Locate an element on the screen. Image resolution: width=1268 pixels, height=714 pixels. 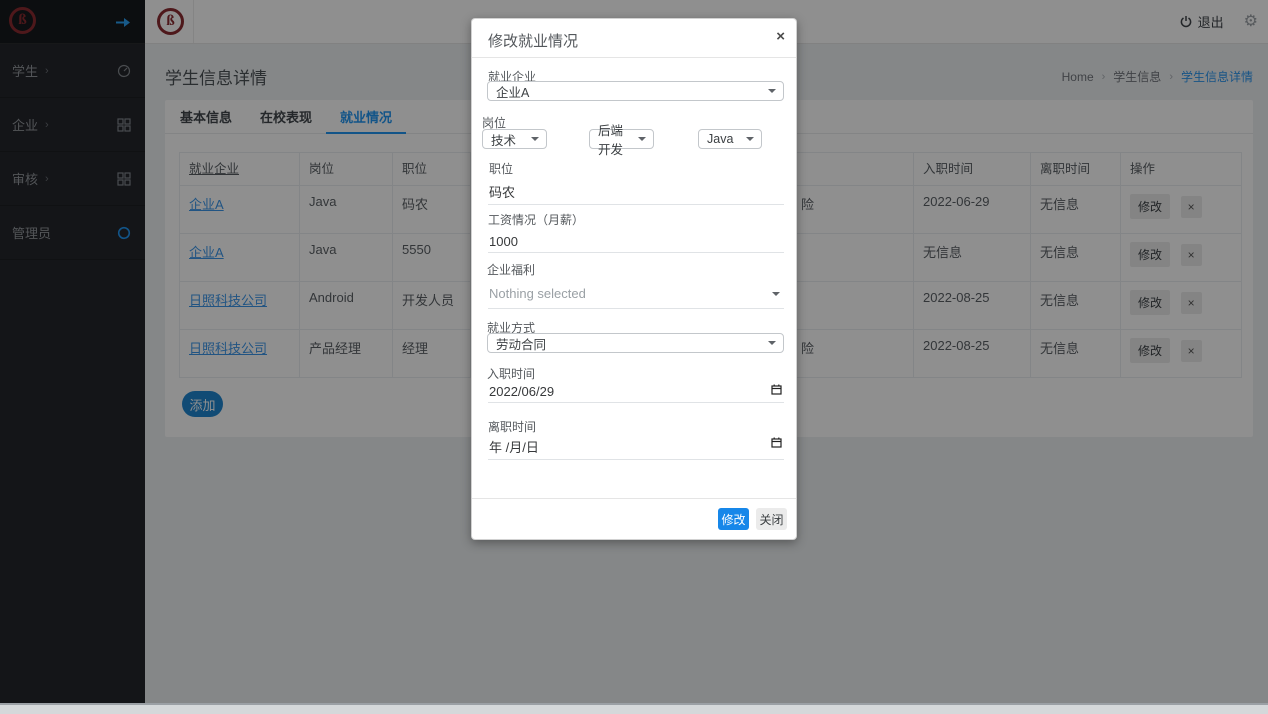
post-level2-select: 后端开发 is located at coordinates (621, 140).